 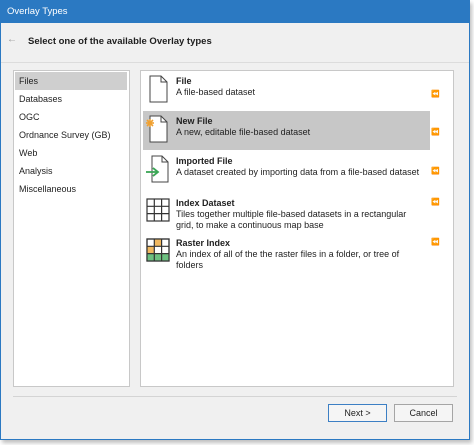 What do you see at coordinates (71, 99) in the screenshot?
I see `category-databases: Databases` at bounding box center [71, 99].